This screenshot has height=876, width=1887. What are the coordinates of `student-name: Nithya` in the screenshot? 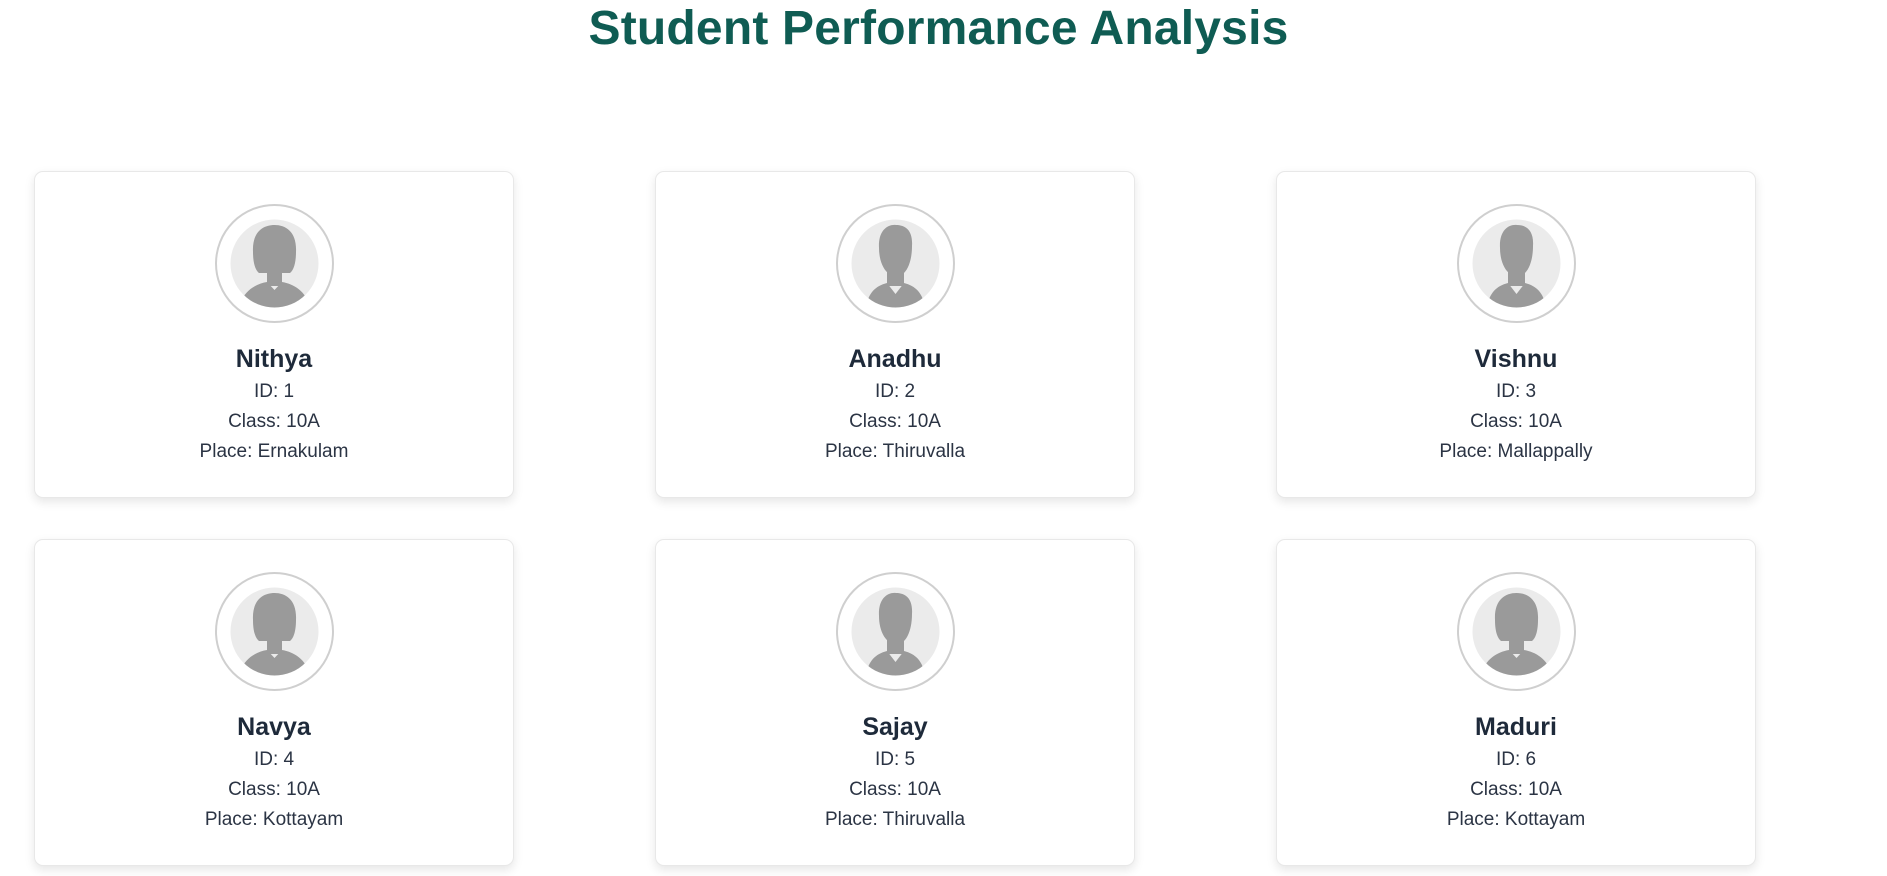 It's located at (274, 359).